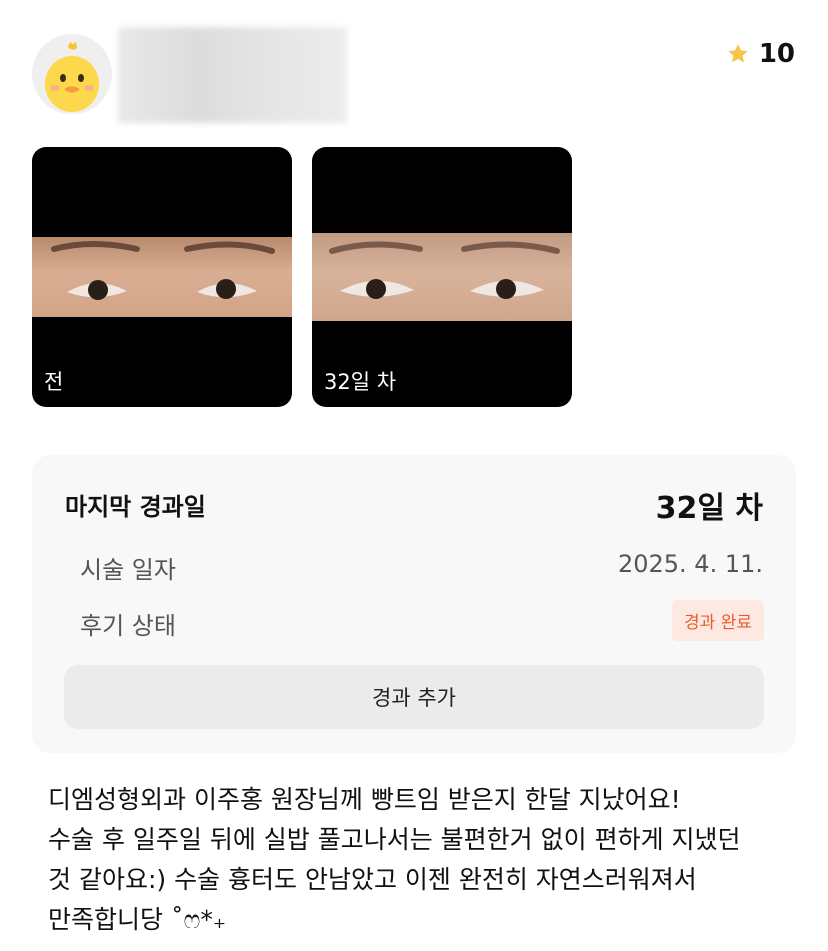 The width and height of the screenshot is (828, 951). I want to click on avatar, so click(72, 74).